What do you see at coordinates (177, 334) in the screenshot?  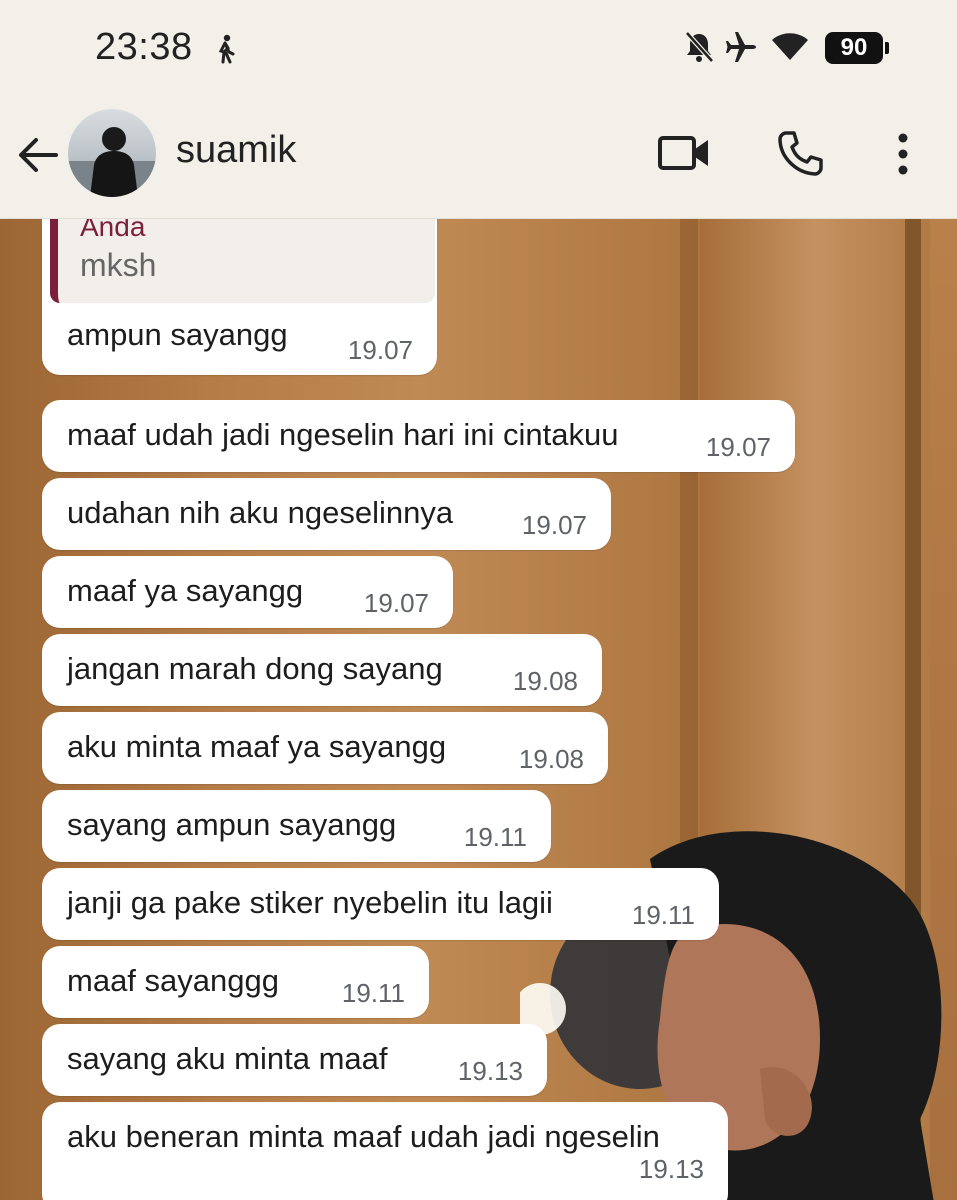 I see `message-text: ampun sayangg` at bounding box center [177, 334].